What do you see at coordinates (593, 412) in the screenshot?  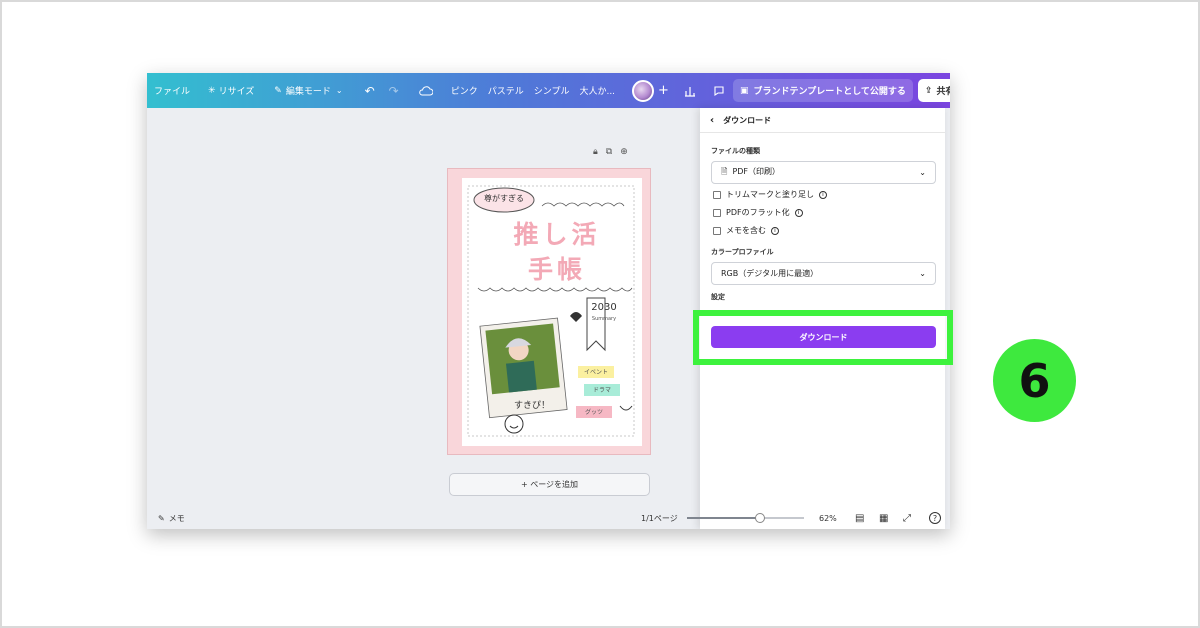 I see `tag-goods: グッツ` at bounding box center [593, 412].